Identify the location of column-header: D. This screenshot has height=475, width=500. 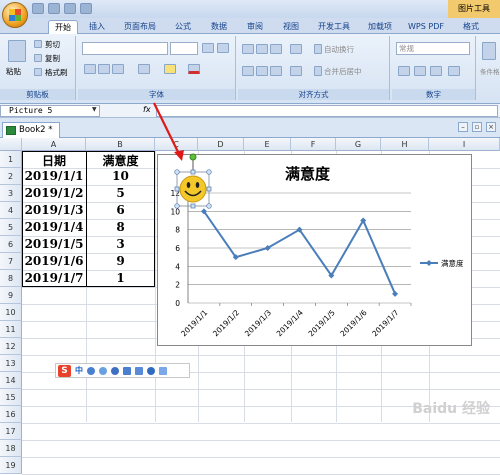
(221, 144).